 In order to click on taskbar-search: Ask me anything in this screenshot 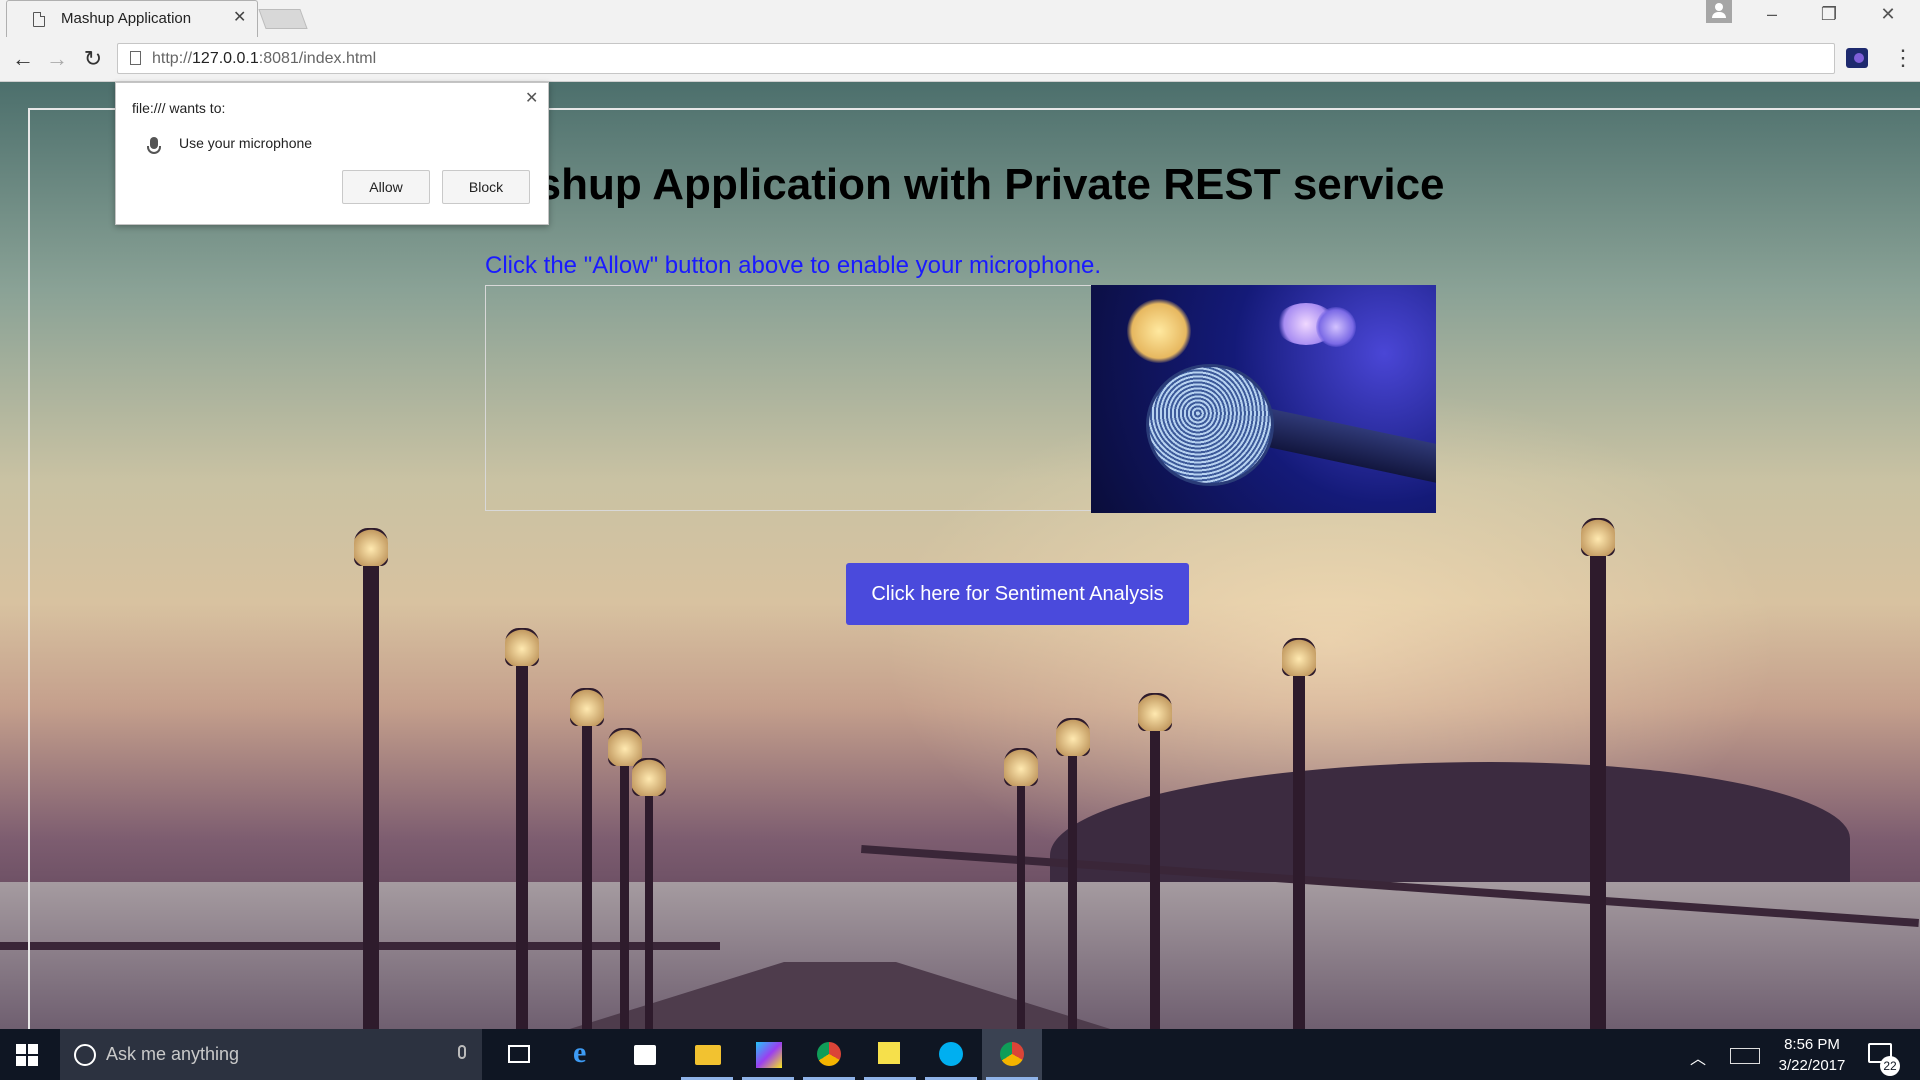, I will do `click(271, 1054)`.